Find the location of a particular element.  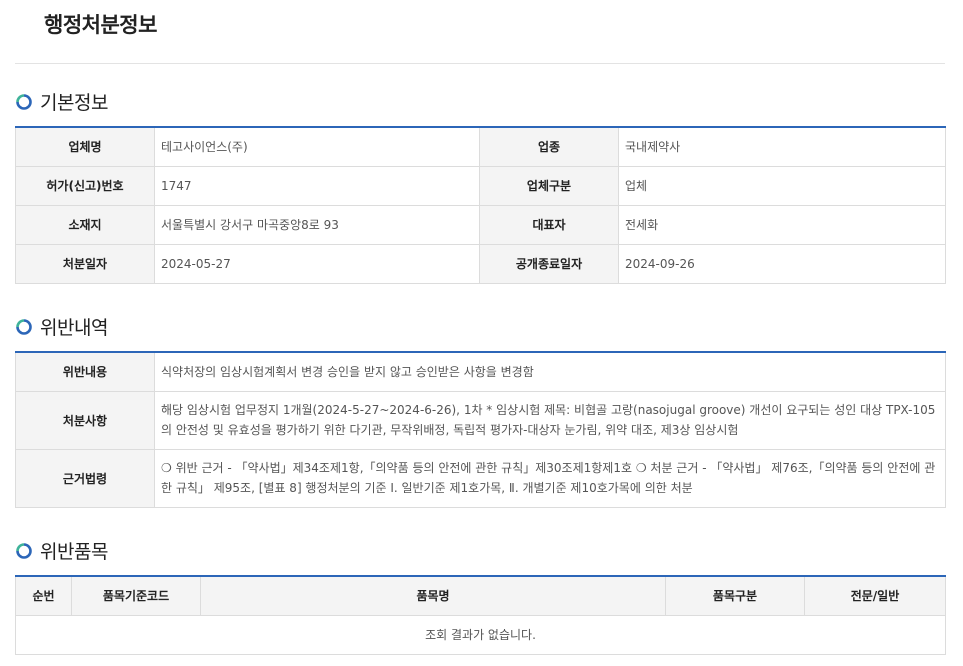

section-violation-header: 위반내역 is located at coordinates (62, 326).